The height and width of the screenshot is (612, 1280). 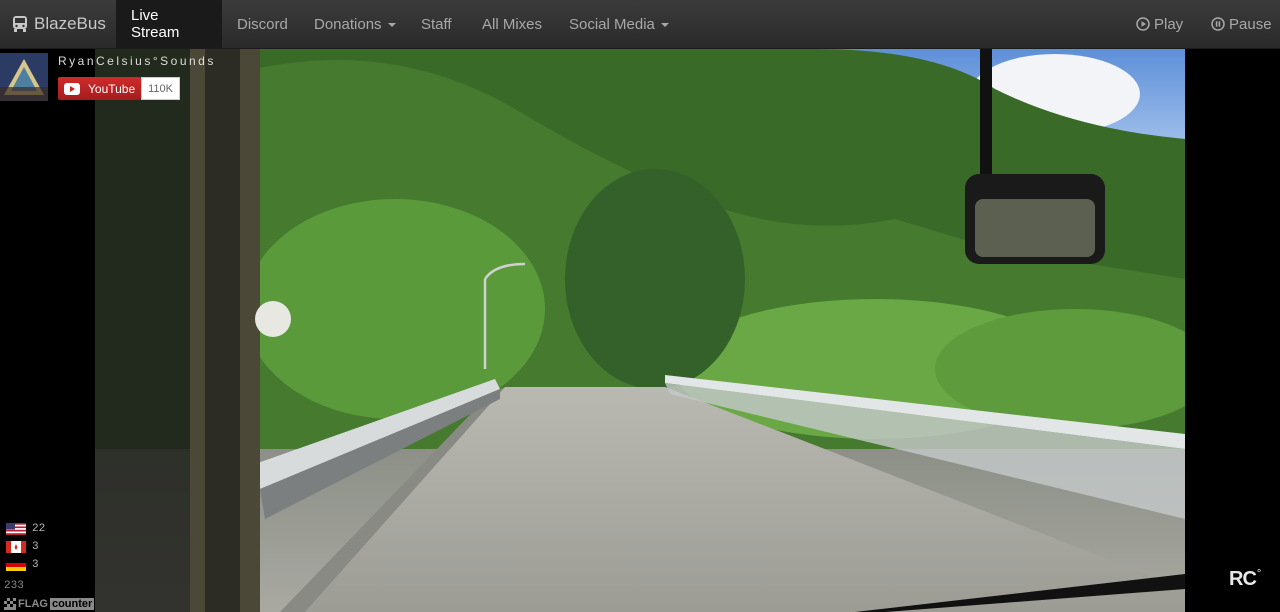 I want to click on play-label: Play, so click(x=1169, y=24).